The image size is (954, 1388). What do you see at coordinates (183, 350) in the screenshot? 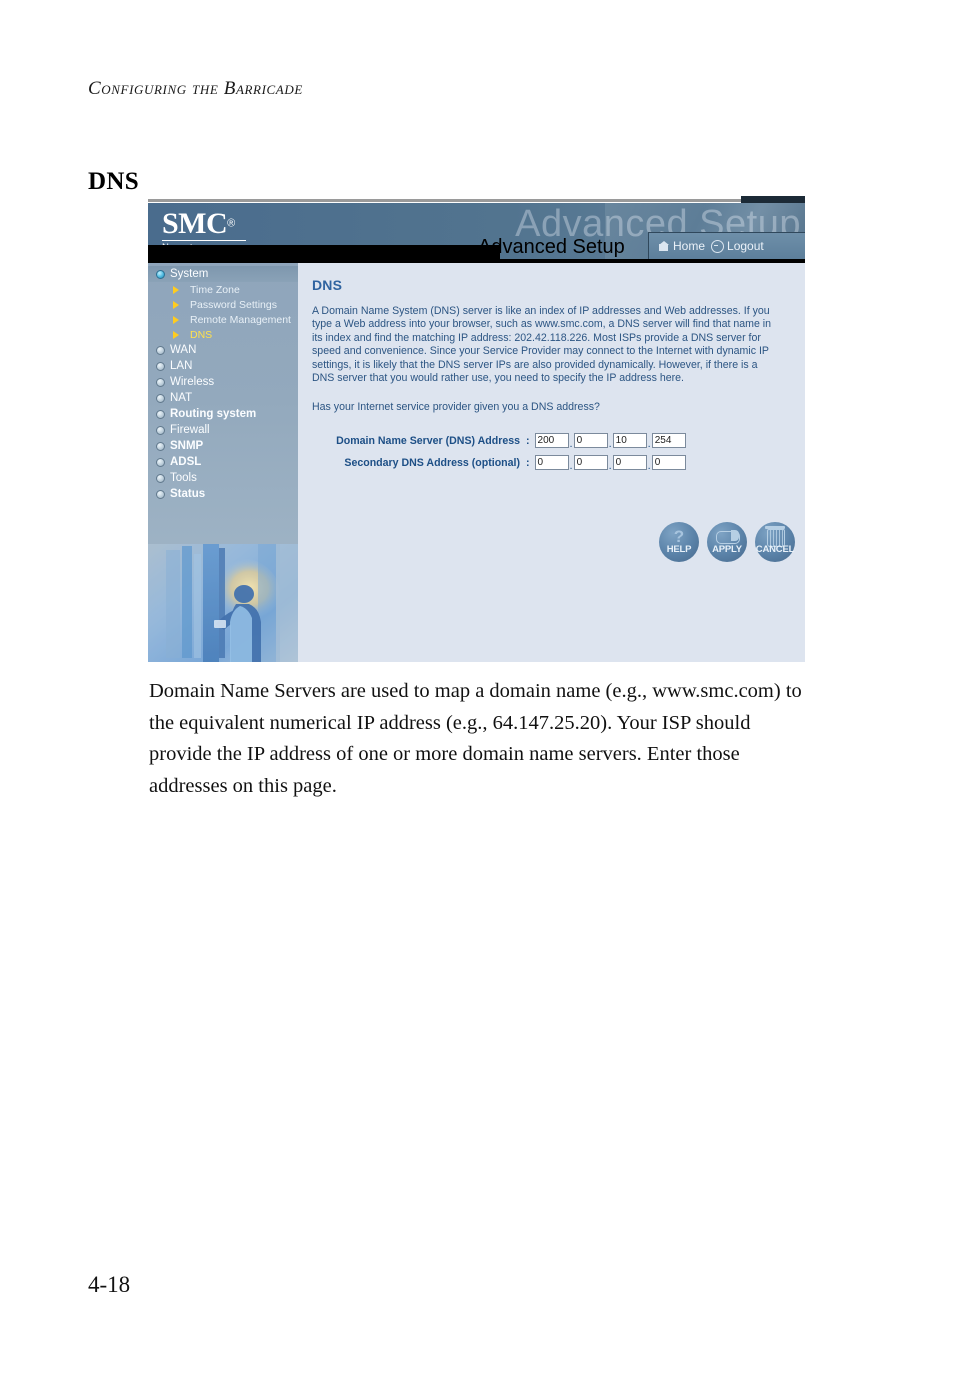
I see `sidebar-item-label: WAN` at bounding box center [183, 350].